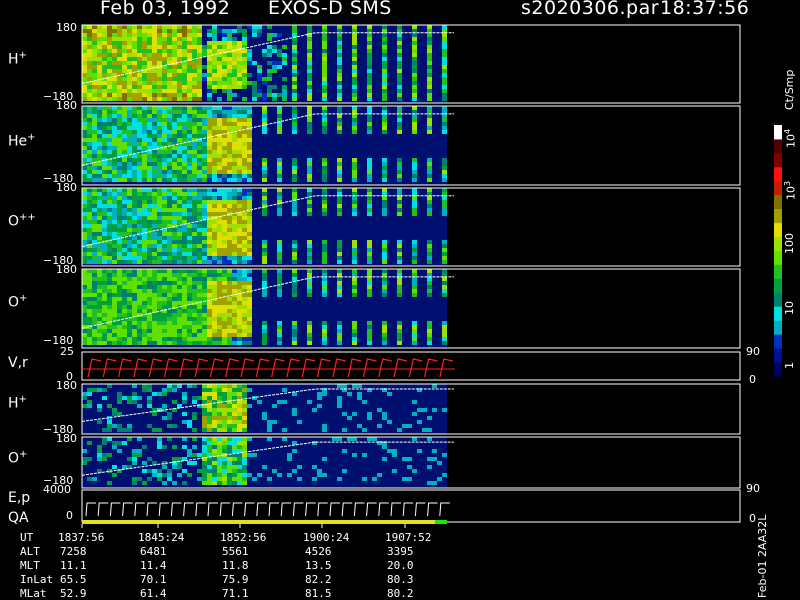 Image resolution: width=800 pixels, height=600 pixels. What do you see at coordinates (18, 363) in the screenshot?
I see `panel-label-vr: V,r` at bounding box center [18, 363].